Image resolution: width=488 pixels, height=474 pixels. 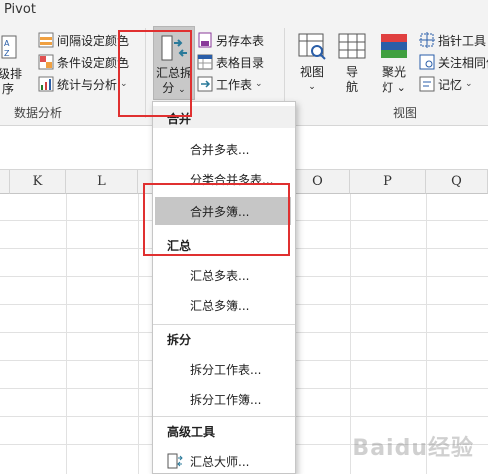 I want to click on sort-button-label-1: 级排, so click(x=11, y=74).